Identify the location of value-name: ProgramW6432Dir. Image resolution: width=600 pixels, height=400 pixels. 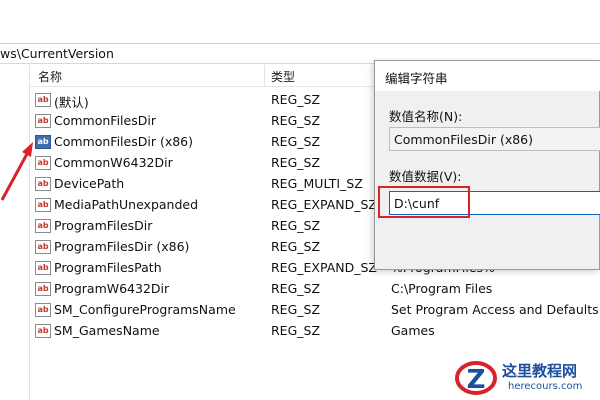
(112, 288).